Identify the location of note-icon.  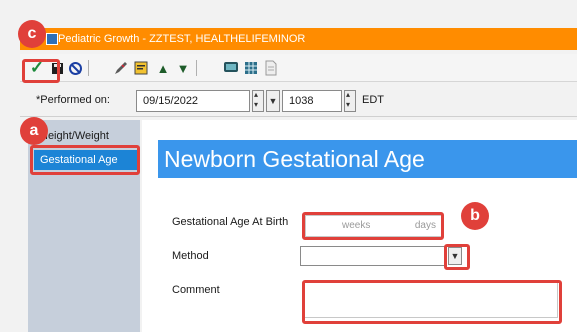
(141, 68).